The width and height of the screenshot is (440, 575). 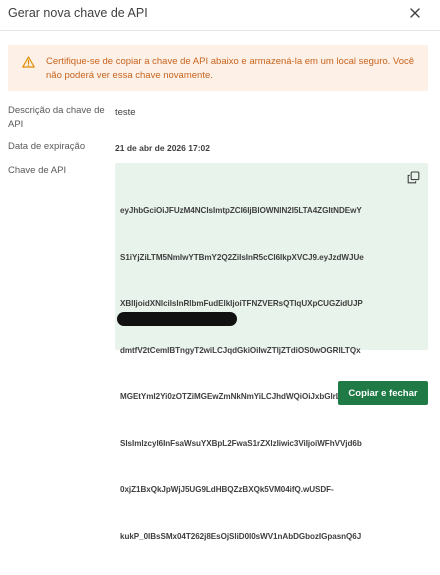 I want to click on warning-icon, so click(x=28, y=61).